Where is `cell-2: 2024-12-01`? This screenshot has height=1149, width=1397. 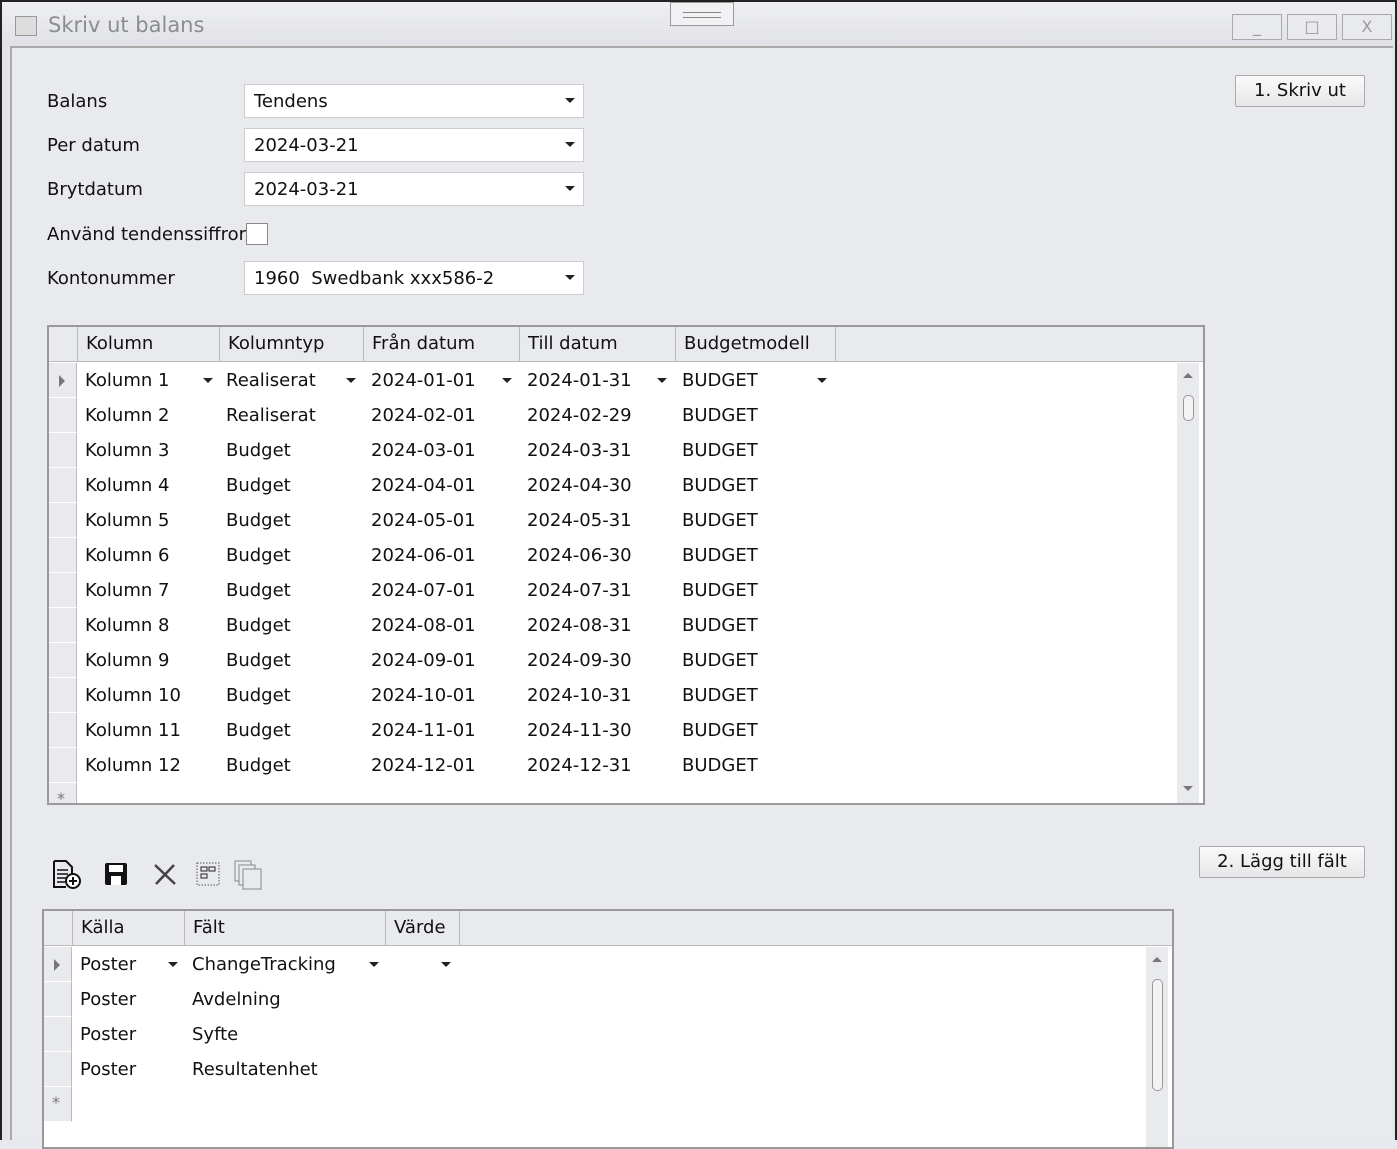 cell-2: 2024-12-01 is located at coordinates (423, 765).